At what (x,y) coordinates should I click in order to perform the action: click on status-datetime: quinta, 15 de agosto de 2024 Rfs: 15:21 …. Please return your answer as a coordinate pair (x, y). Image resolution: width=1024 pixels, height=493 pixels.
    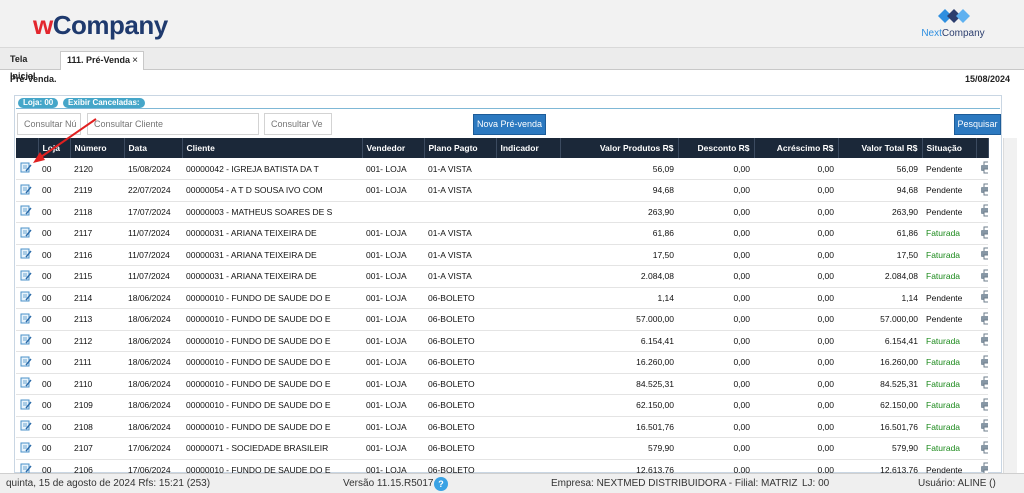
    Looking at the image, I should click on (108, 483).